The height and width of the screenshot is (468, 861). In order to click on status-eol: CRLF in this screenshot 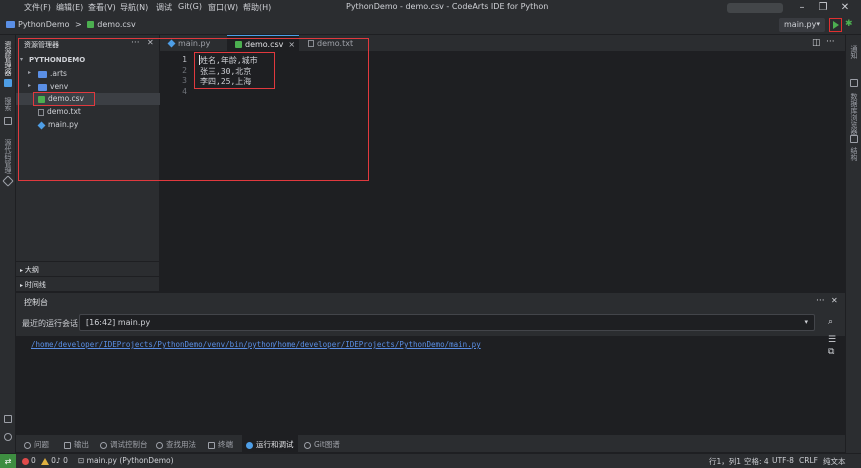, I will do `click(808, 460)`.